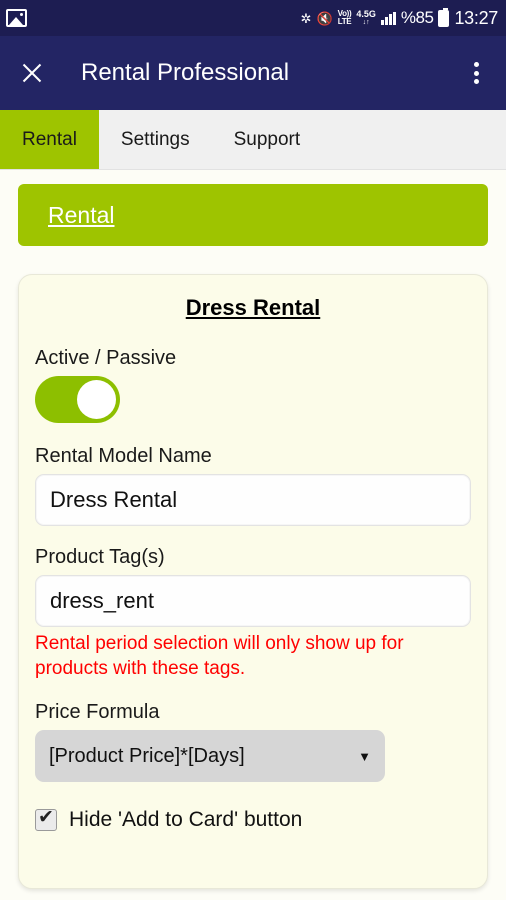  I want to click on active-passive-toggle, so click(77, 399).